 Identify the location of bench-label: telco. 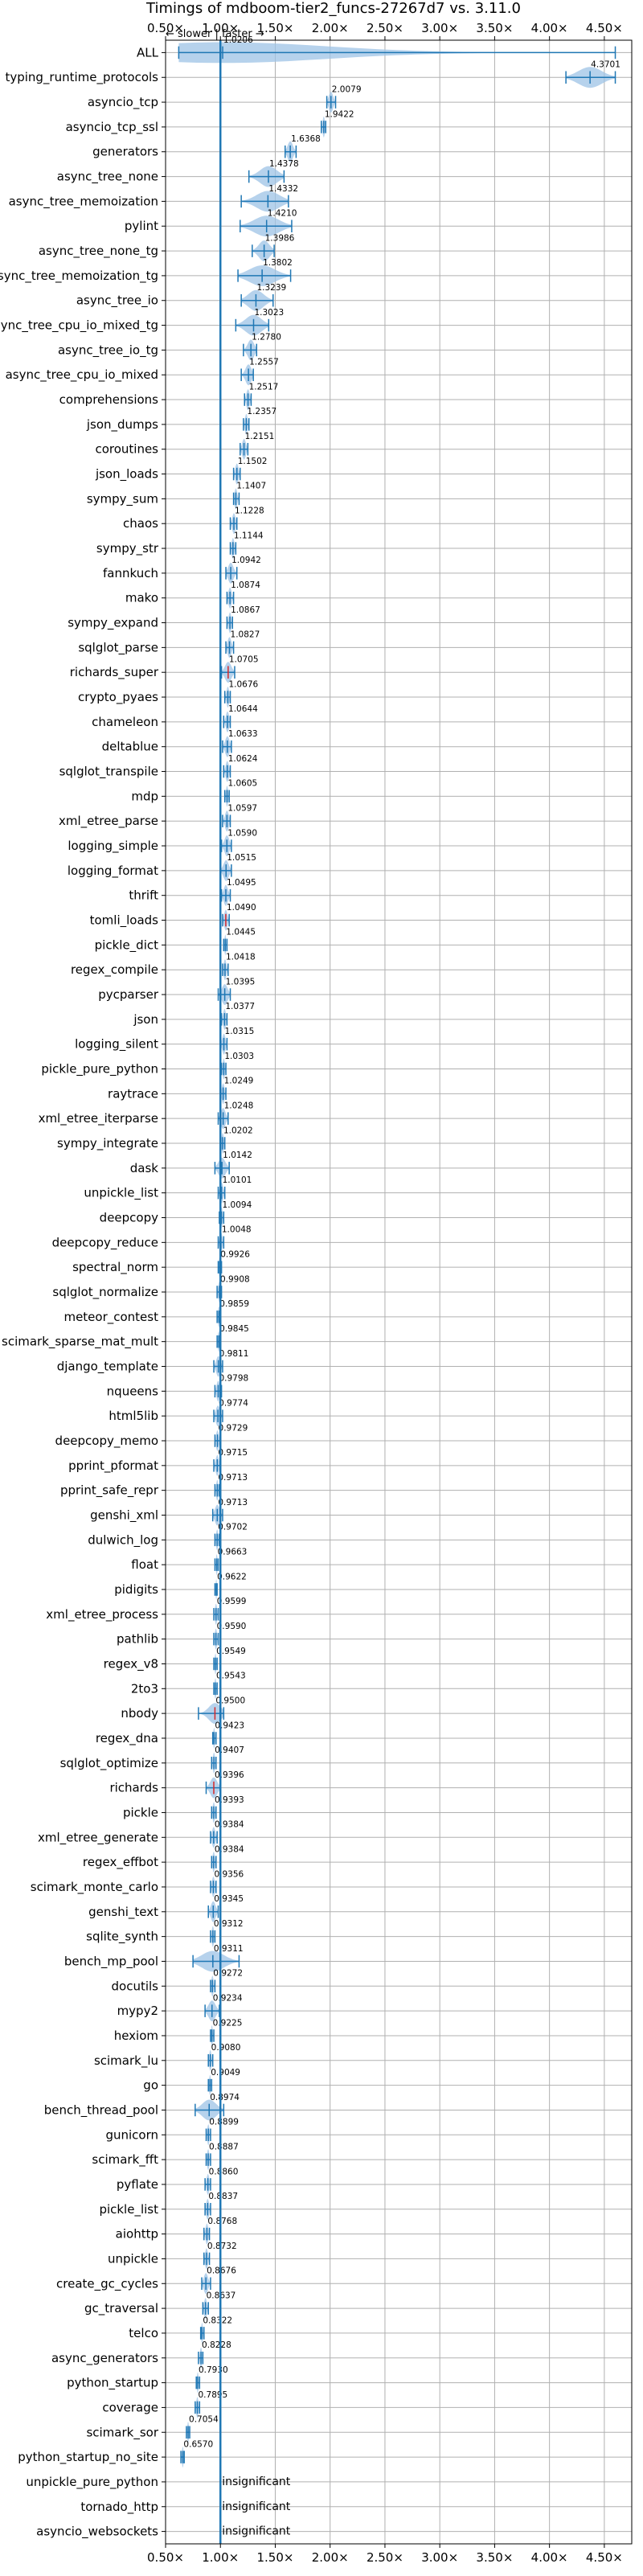
(143, 2333).